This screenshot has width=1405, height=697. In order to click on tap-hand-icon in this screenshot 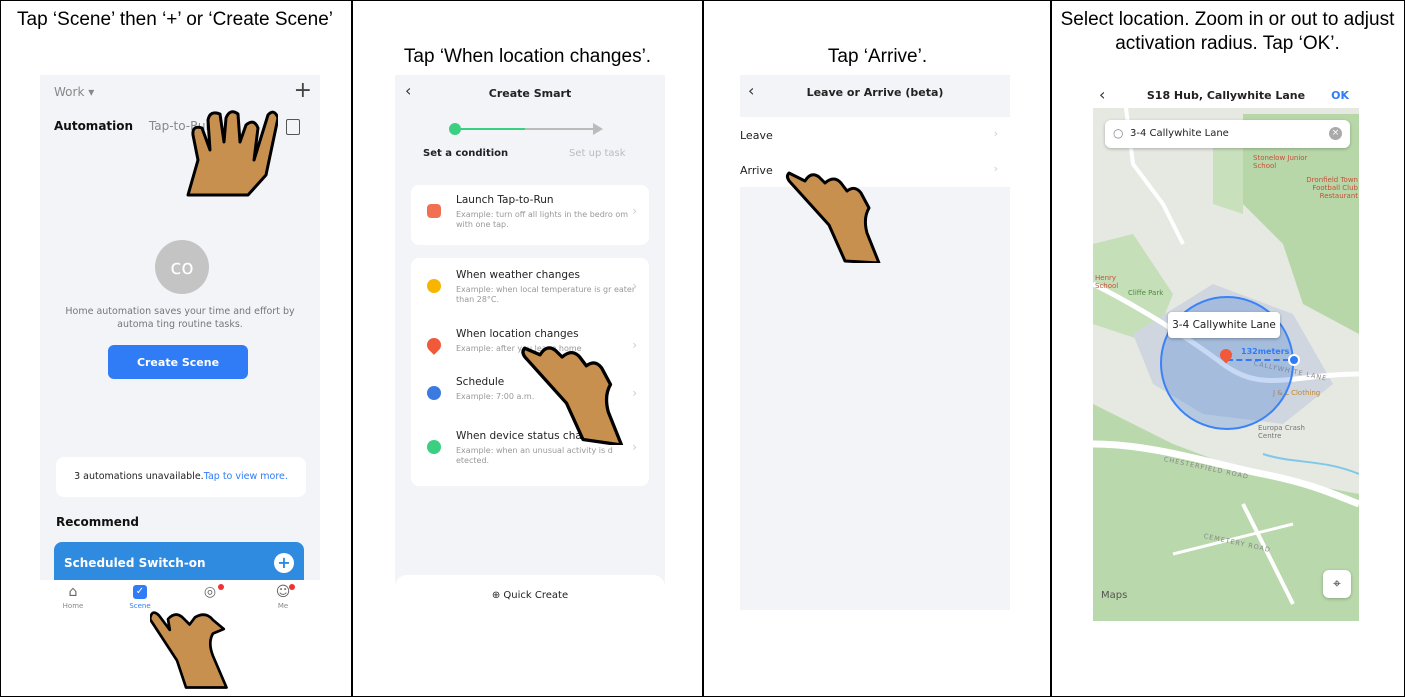, I will do `click(434, 211)`.